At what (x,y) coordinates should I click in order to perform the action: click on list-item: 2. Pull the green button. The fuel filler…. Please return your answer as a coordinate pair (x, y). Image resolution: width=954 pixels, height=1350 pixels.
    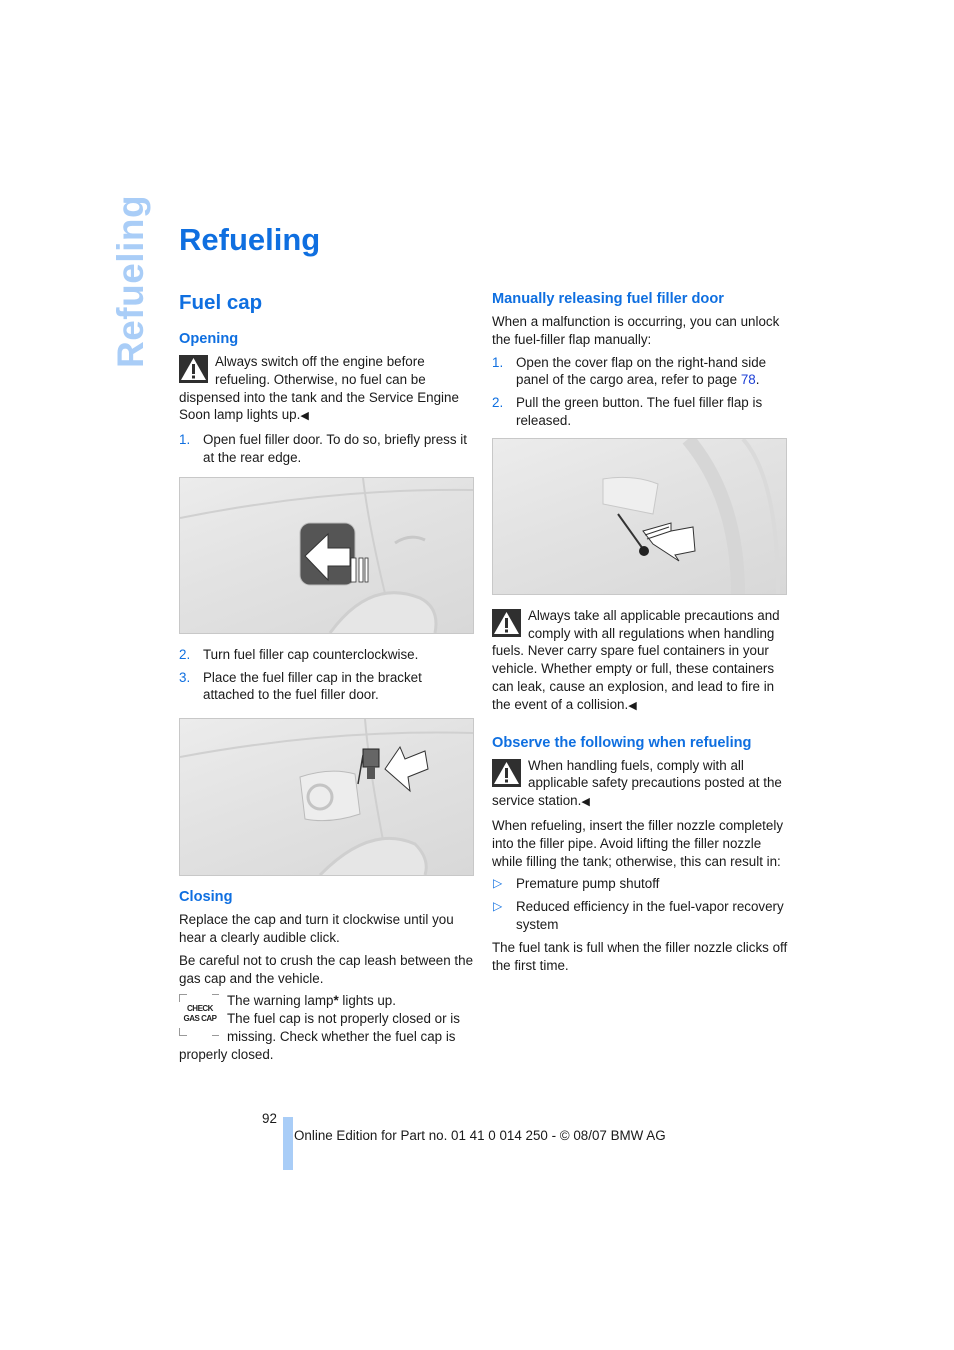
    Looking at the image, I should click on (627, 411).